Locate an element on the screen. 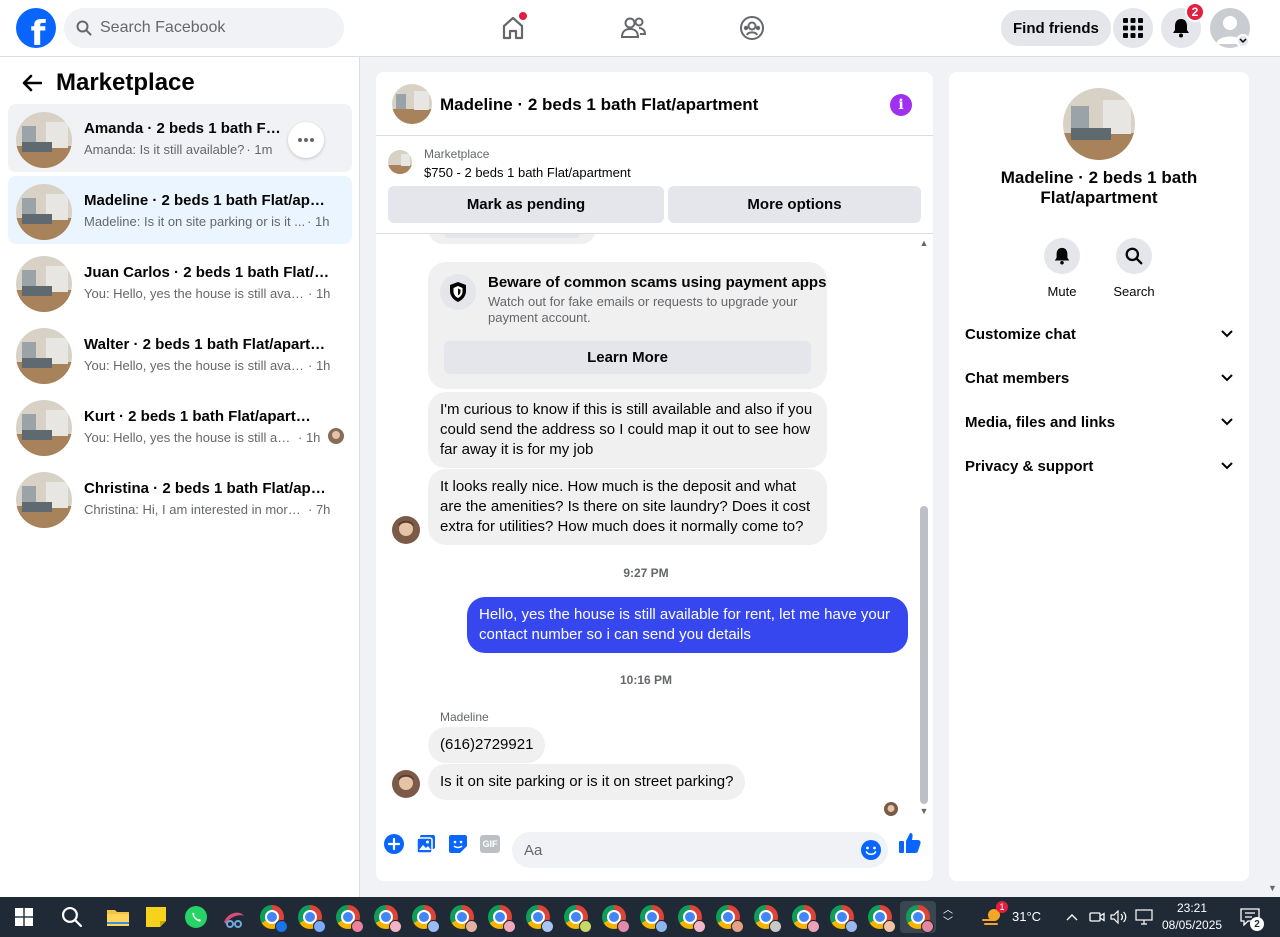  notification-center-button: 2 is located at coordinates (1250, 917).